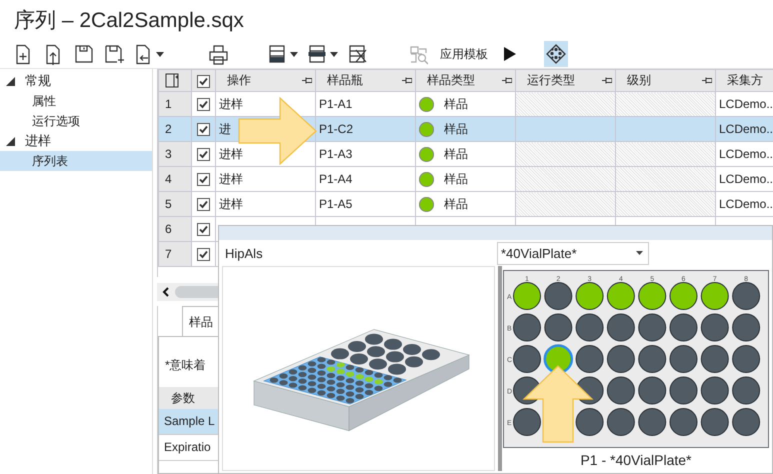  I want to click on row-number: 6, so click(168, 229).